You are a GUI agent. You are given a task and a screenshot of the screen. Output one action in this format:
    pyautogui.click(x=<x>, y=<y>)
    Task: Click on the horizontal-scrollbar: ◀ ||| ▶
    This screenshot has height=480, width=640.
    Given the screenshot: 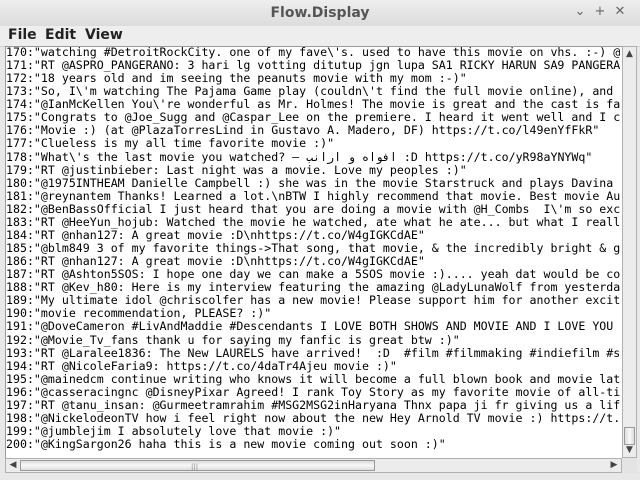 What is the action you would take?
    pyautogui.click(x=313, y=465)
    